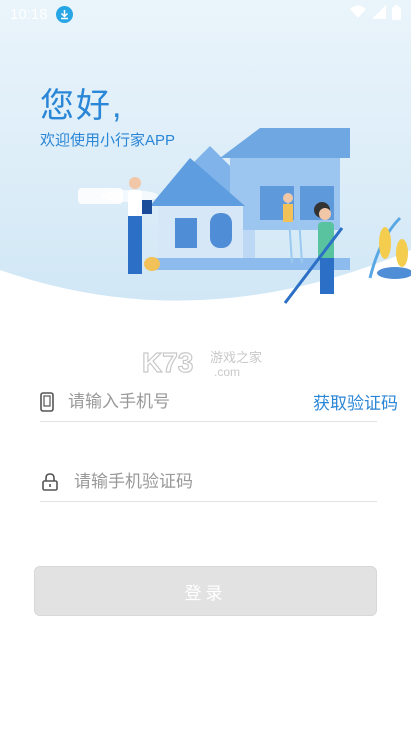  What do you see at coordinates (108, 140) in the screenshot?
I see `welcome-subtitle: 欢迎使用小行家APP` at bounding box center [108, 140].